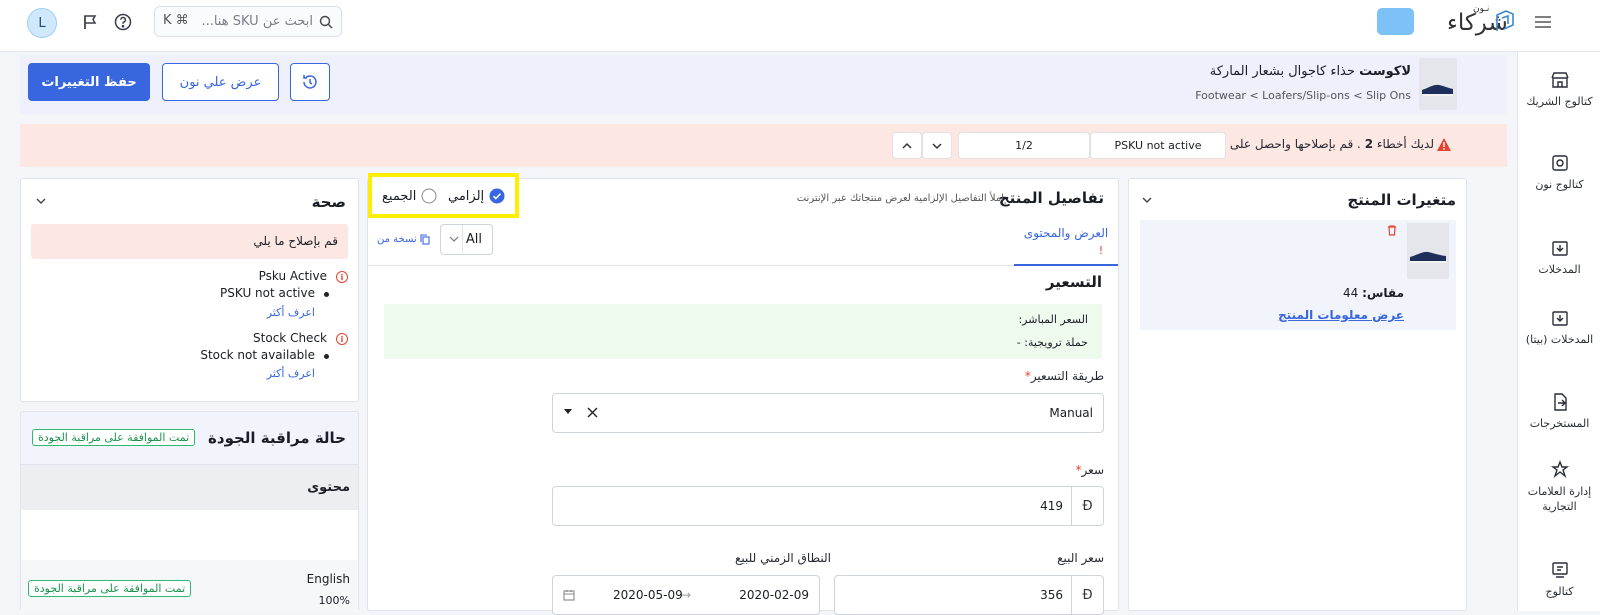  I want to click on error-count: 2, so click(1369, 144).